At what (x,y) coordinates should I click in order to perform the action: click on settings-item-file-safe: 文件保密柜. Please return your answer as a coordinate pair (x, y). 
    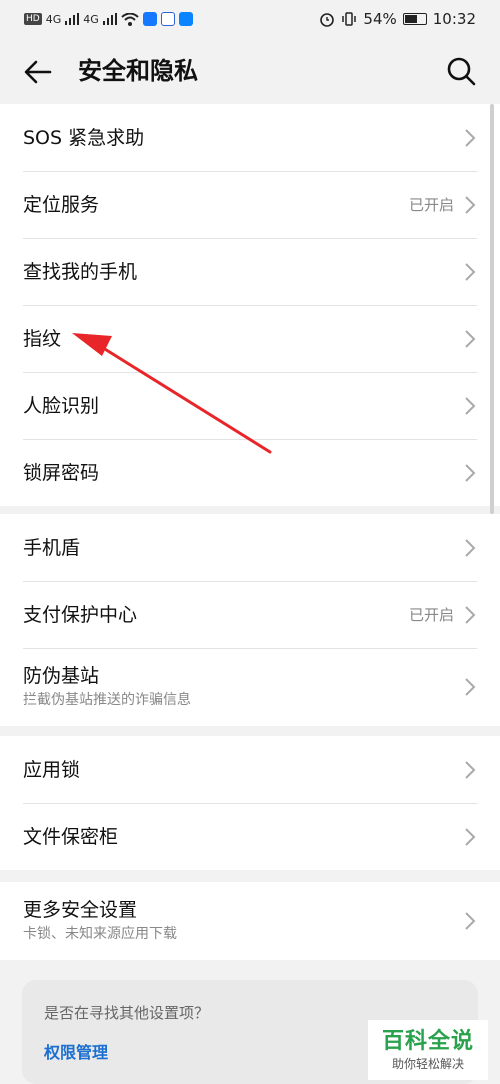
    Looking at the image, I should click on (250, 836).